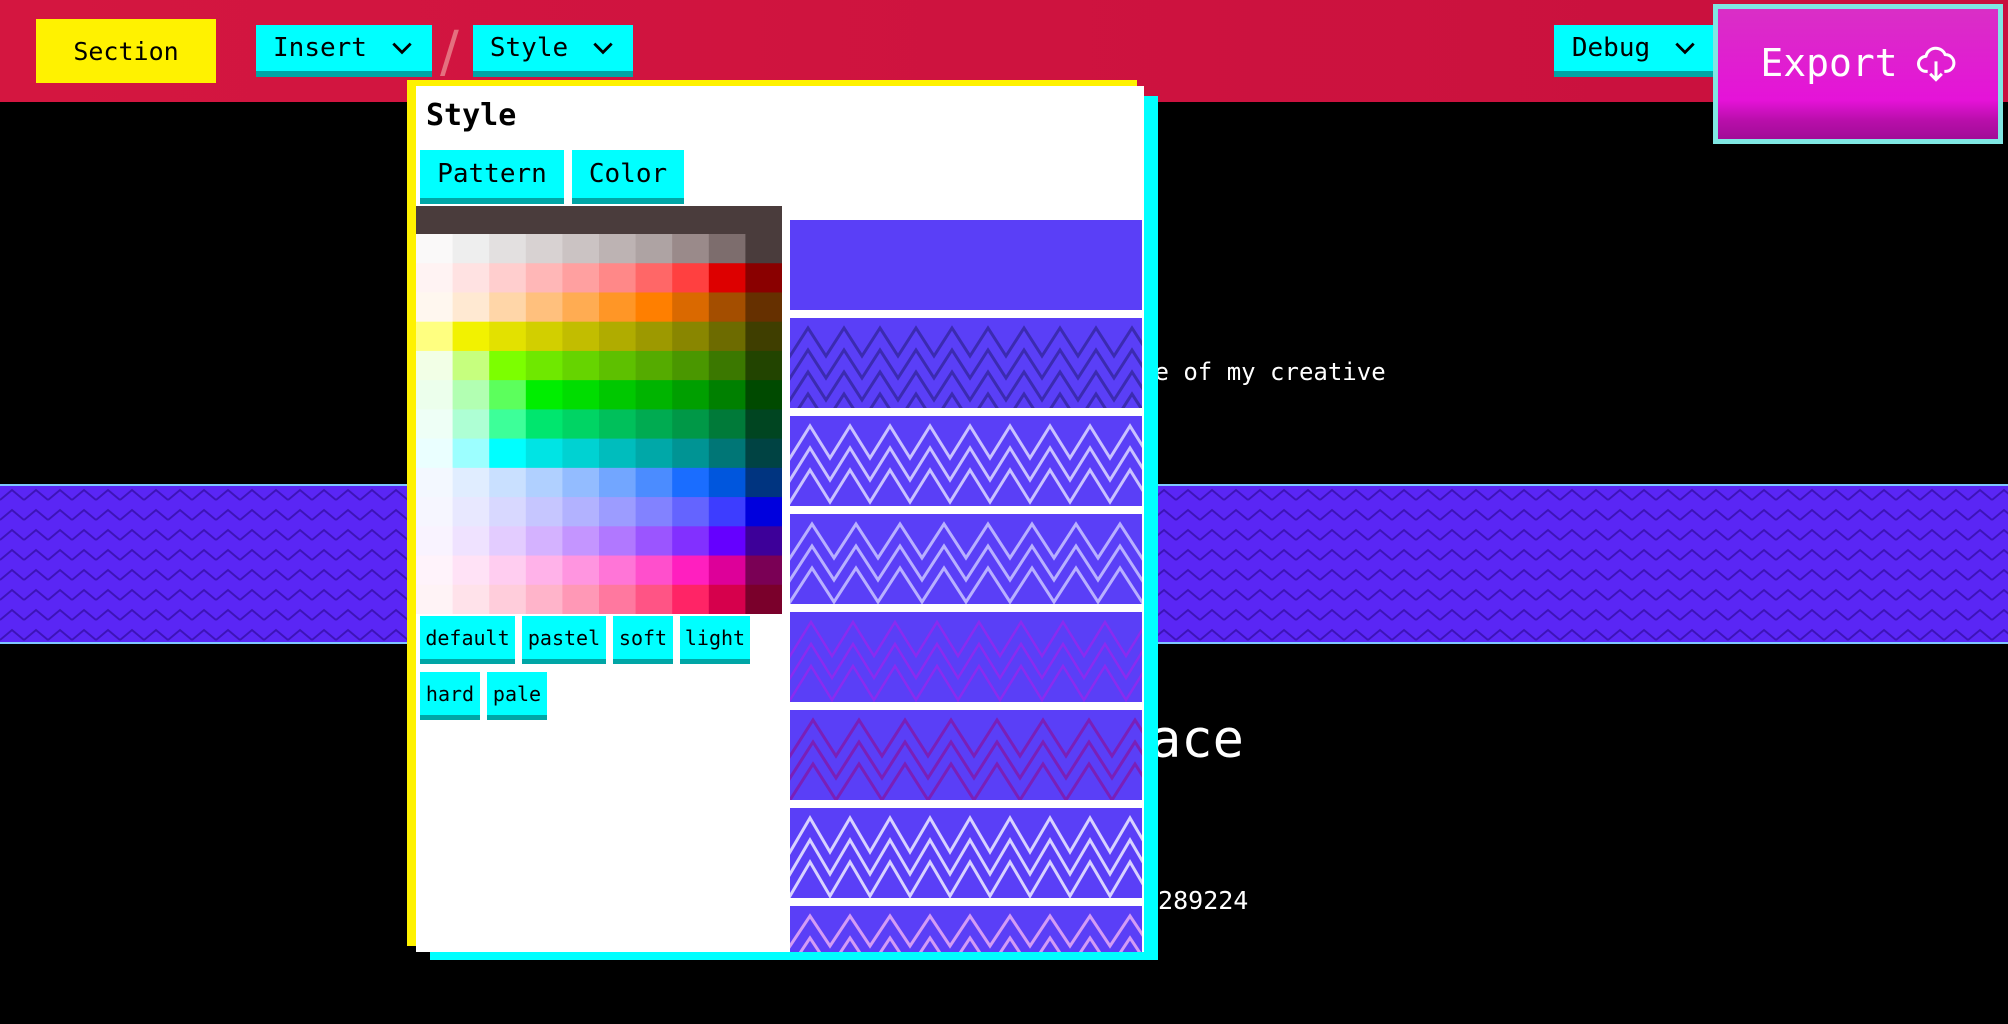 The height and width of the screenshot is (1024, 2008). What do you see at coordinates (467, 640) in the screenshot?
I see `preset-default: default` at bounding box center [467, 640].